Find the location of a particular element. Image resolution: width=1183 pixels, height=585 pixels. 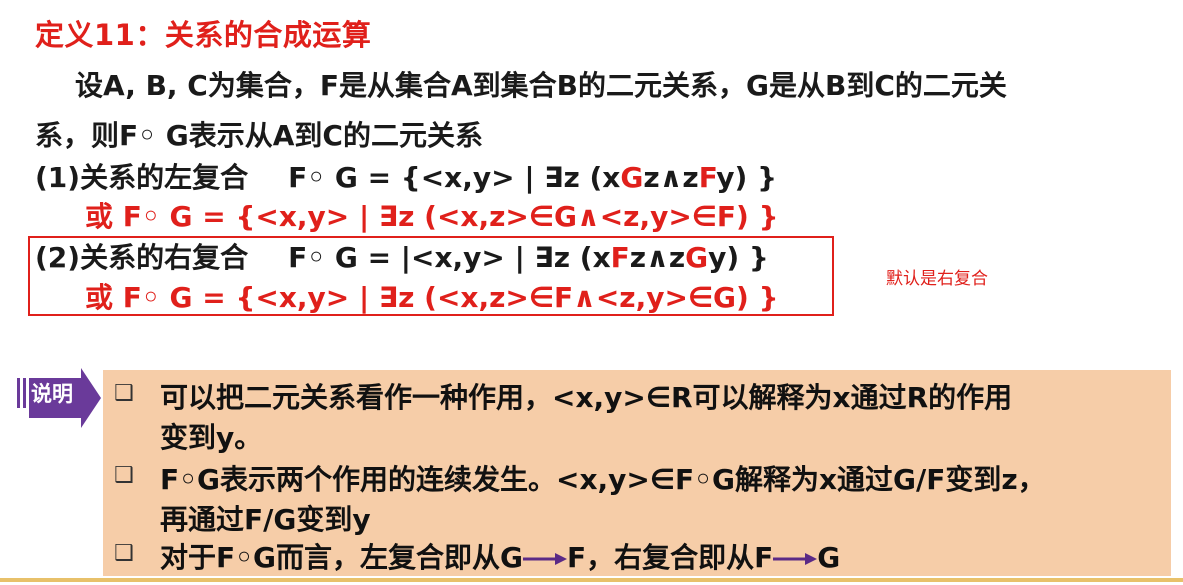

left-composition-alt: 或 F◦ G = {<x,y> | ∃z (<x,z>∈G∧<z,y>∈F) } is located at coordinates (432, 216).